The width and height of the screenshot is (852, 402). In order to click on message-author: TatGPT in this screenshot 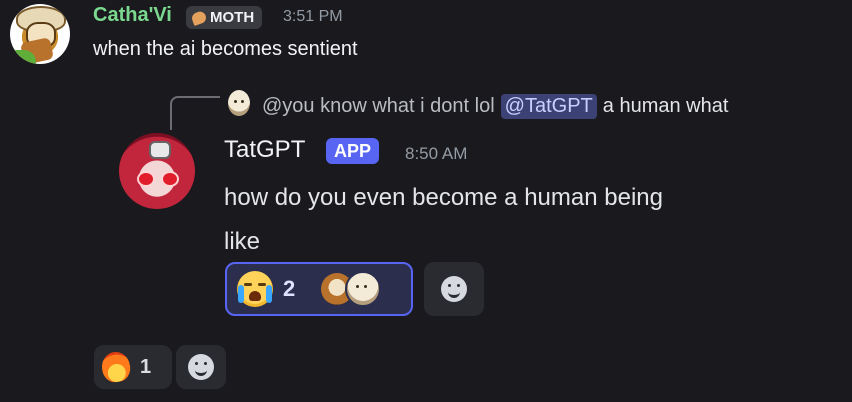, I will do `click(264, 150)`.